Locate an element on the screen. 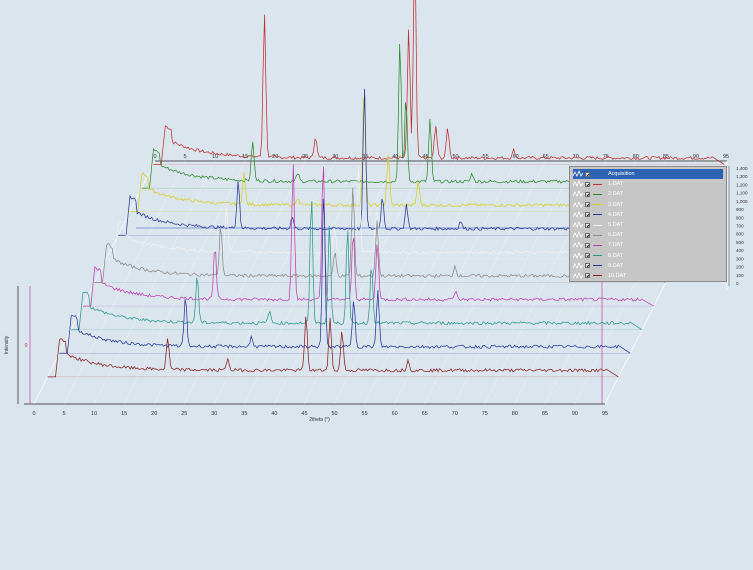 The height and width of the screenshot is (570, 753). legend-label: 4.DAT is located at coordinates (616, 214).